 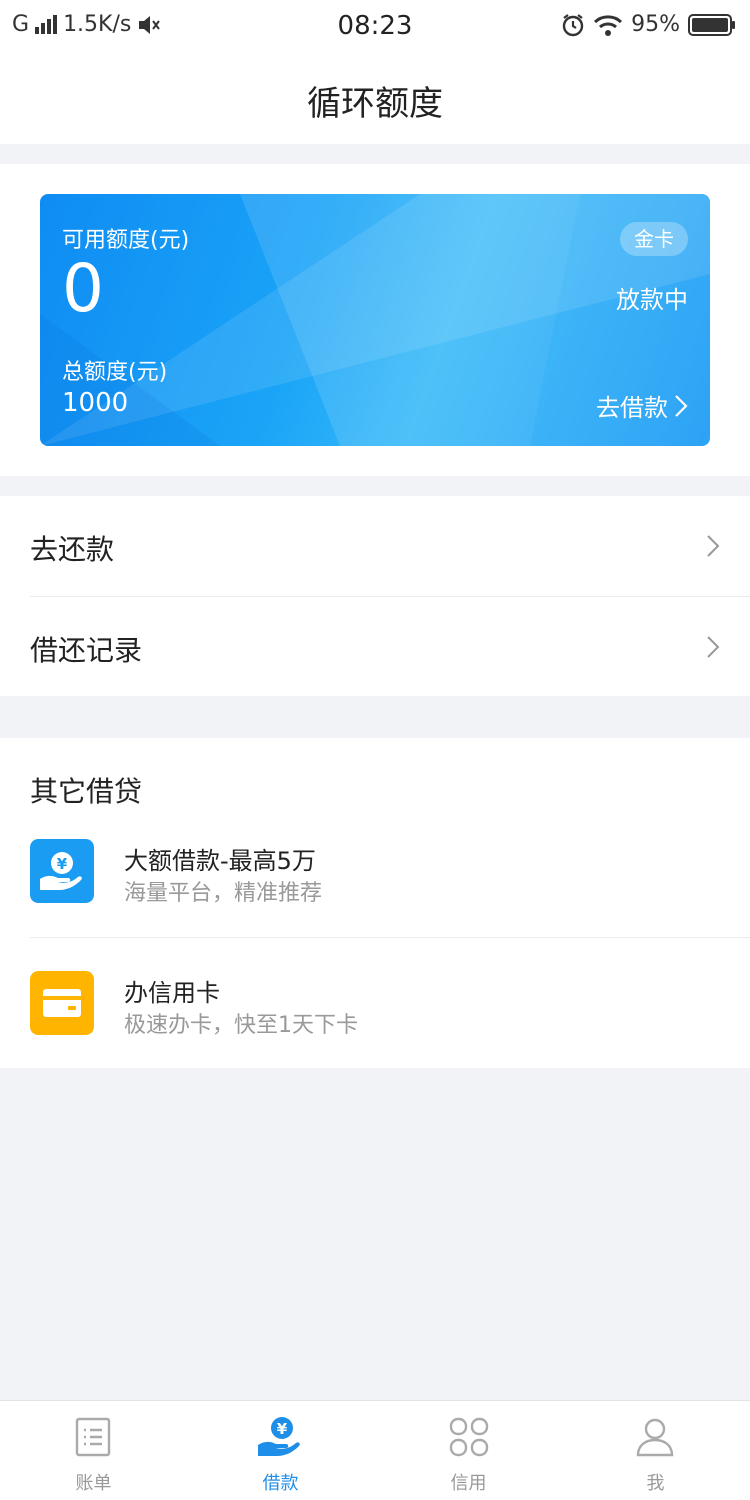 What do you see at coordinates (655, 1483) in the screenshot?
I see `tab-me-label: 我` at bounding box center [655, 1483].